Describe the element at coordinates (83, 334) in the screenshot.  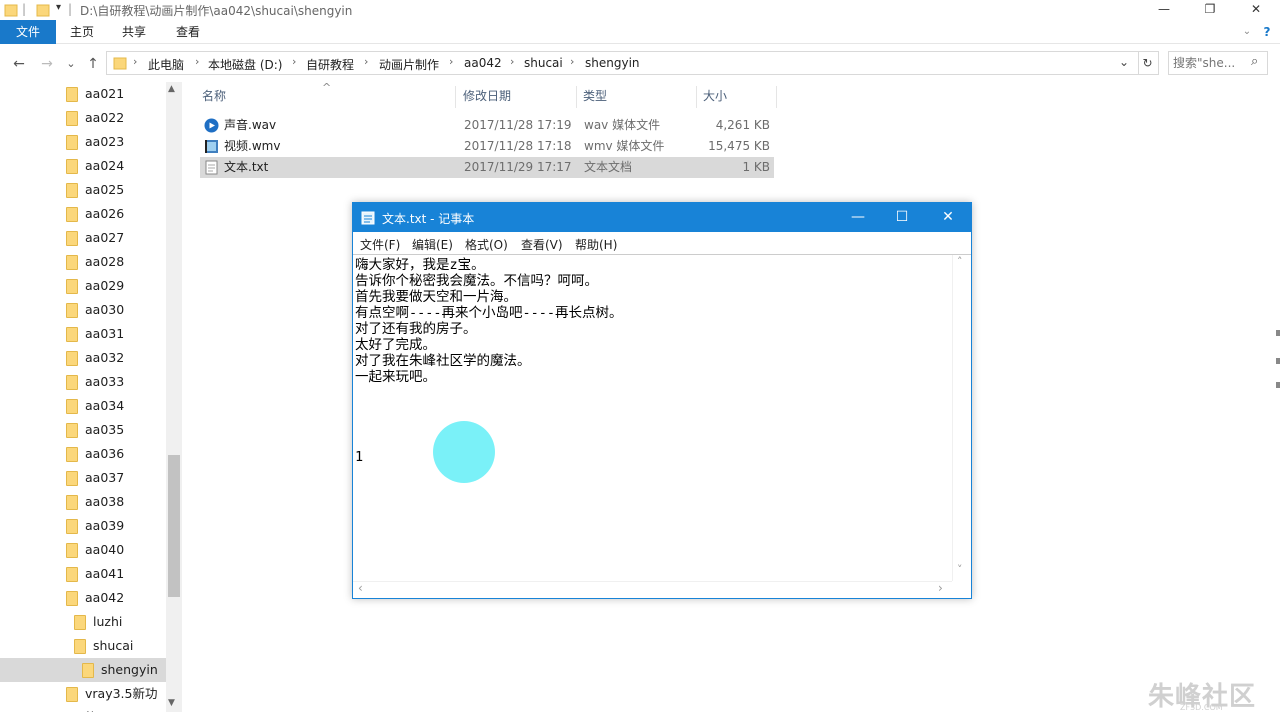
I see `nav-item-aa031: aa031` at that location.